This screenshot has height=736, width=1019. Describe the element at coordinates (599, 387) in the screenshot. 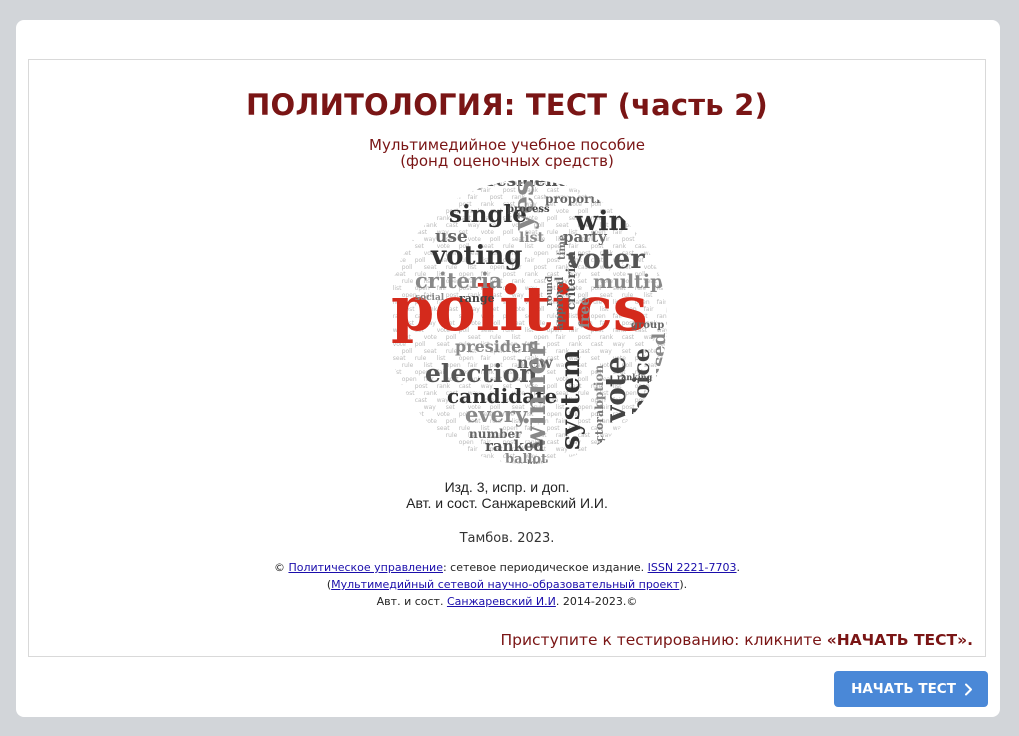

I see `cloud-word-option: option` at that location.